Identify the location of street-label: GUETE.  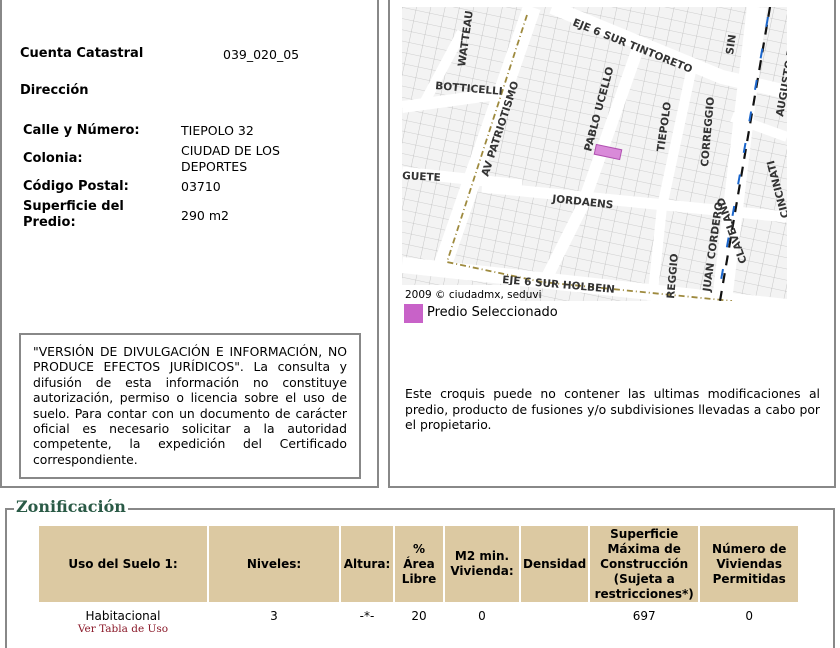
(421, 177).